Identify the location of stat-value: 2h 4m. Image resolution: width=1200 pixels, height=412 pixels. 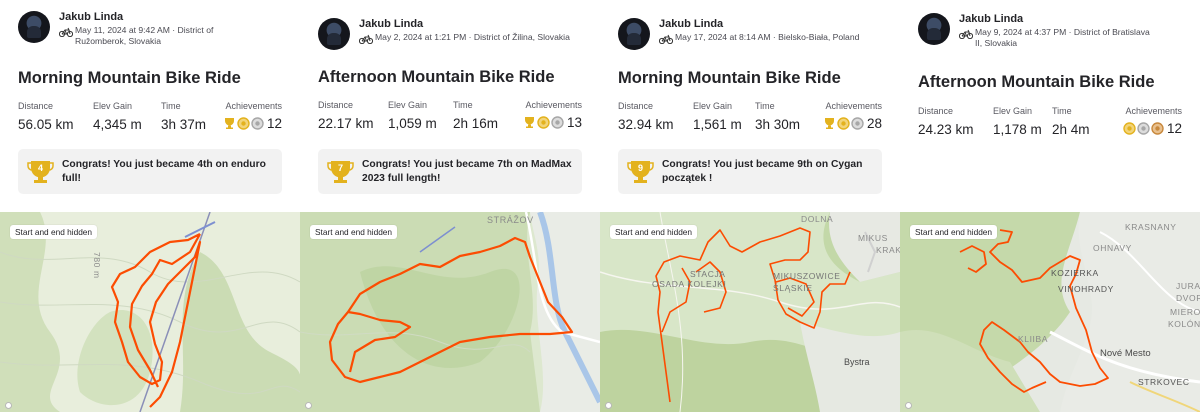
(1071, 129).